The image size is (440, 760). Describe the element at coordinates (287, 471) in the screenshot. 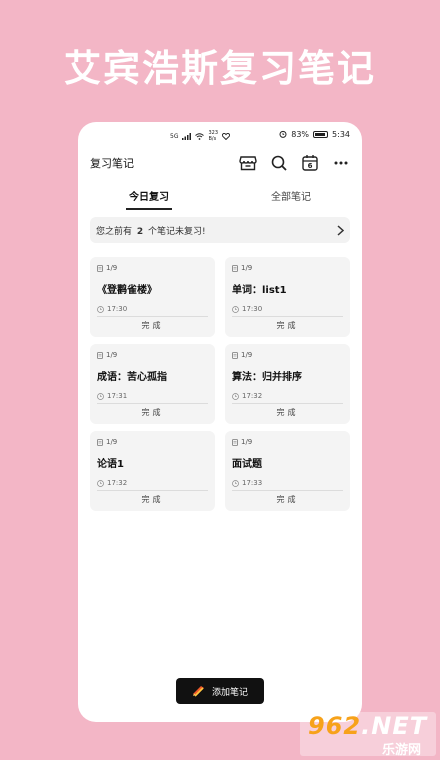

I see `note-card: 1/9 面试题 17:33 完成` at that location.